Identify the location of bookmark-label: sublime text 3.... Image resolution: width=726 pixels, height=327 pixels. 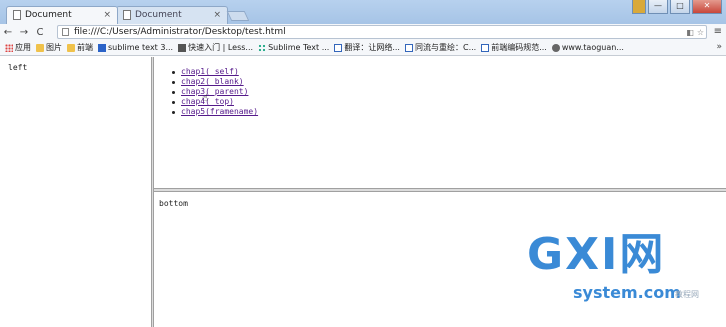
(141, 47).